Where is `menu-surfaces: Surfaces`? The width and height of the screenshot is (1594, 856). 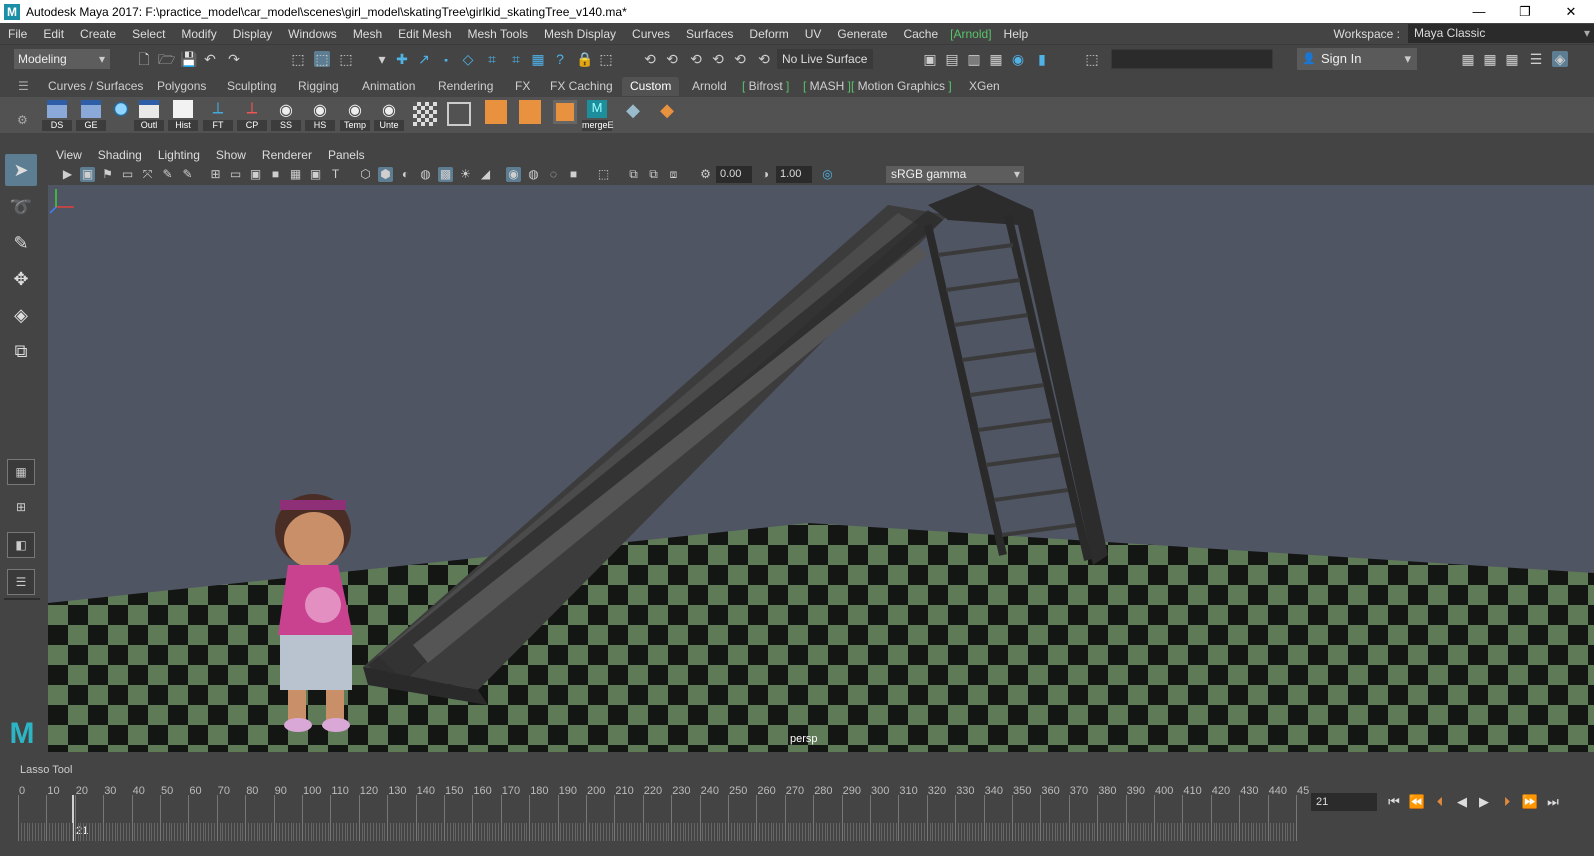
menu-surfaces: Surfaces is located at coordinates (709, 34).